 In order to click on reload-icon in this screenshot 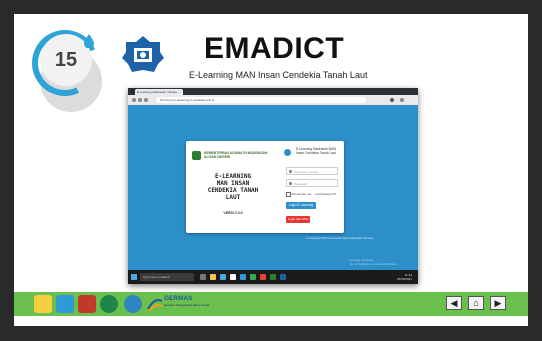, I will do `click(146, 100)`.